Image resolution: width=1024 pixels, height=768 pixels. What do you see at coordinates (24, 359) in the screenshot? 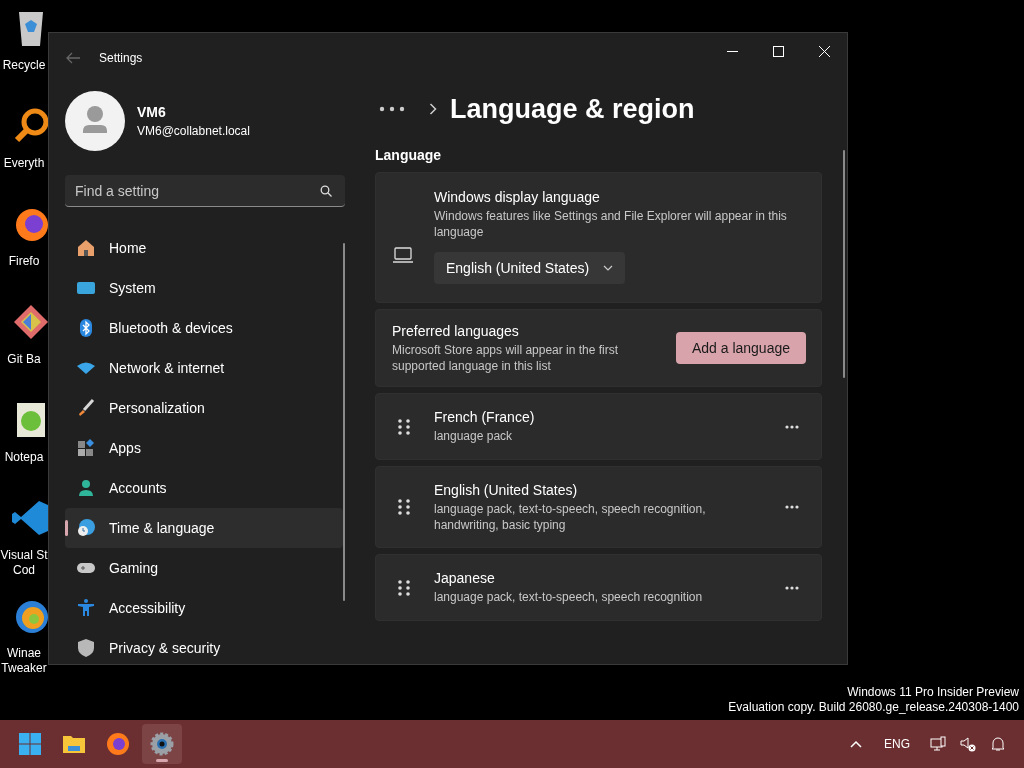
I see `desktop-icon-label: Git Ba` at bounding box center [24, 359].